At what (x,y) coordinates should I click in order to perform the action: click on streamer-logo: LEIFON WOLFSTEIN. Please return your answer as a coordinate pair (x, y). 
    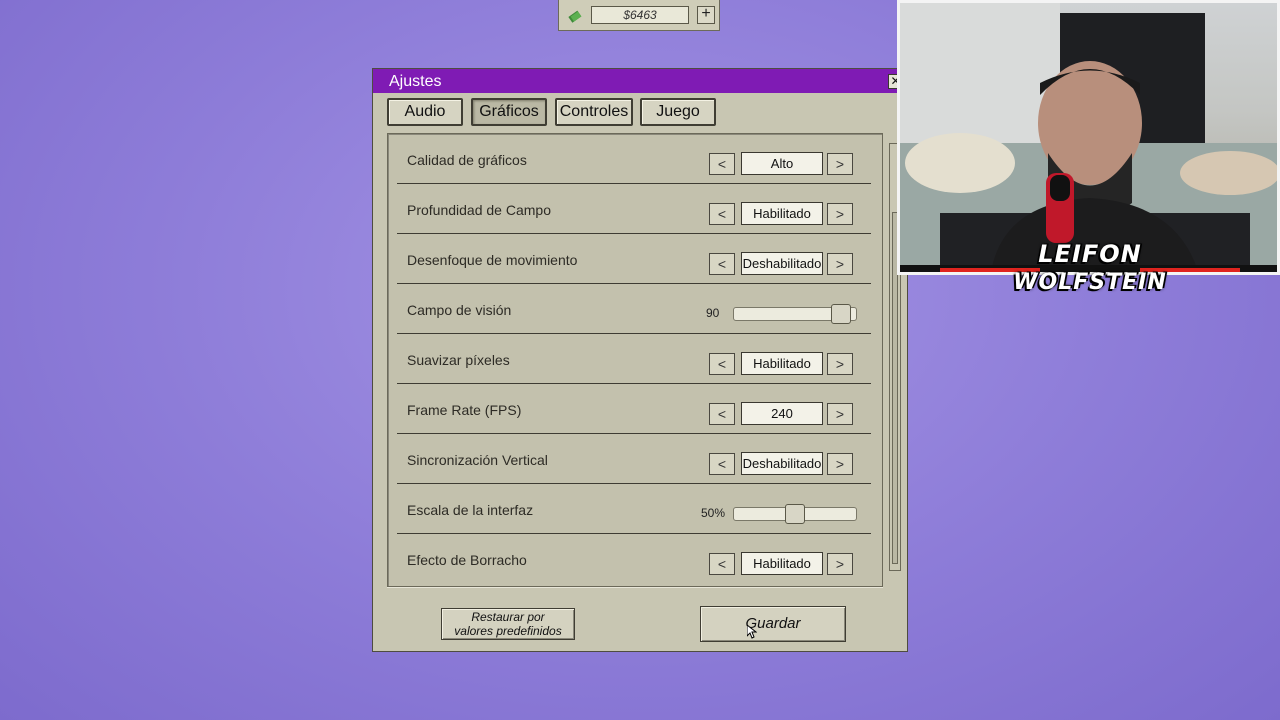
    Looking at the image, I should click on (1090, 275).